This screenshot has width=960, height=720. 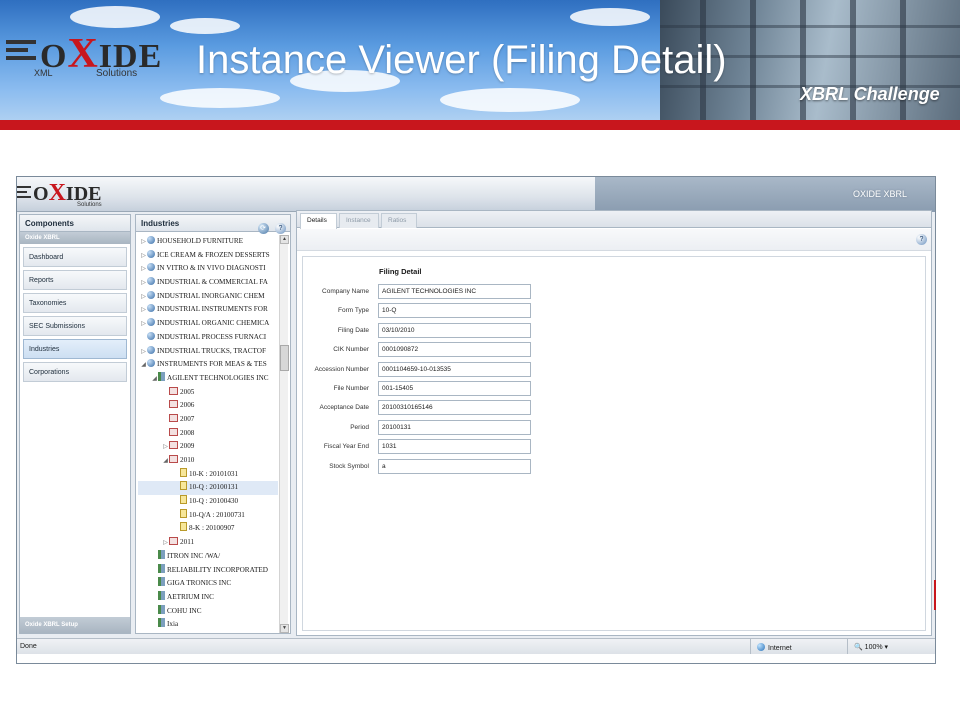 What do you see at coordinates (187, 460) in the screenshot?
I see `tree-node-label: 2010` at bounding box center [187, 460].